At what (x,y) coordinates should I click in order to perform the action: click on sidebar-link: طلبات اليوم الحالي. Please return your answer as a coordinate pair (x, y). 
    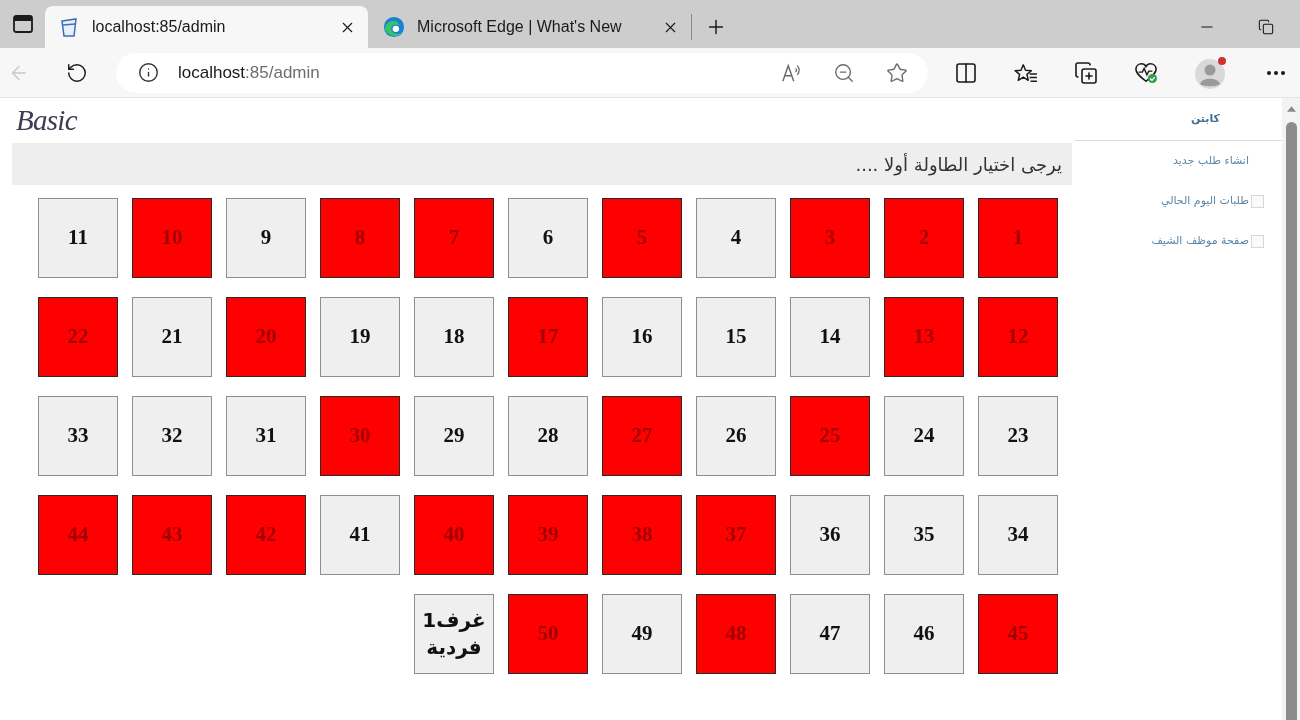
    Looking at the image, I should click on (1204, 201).